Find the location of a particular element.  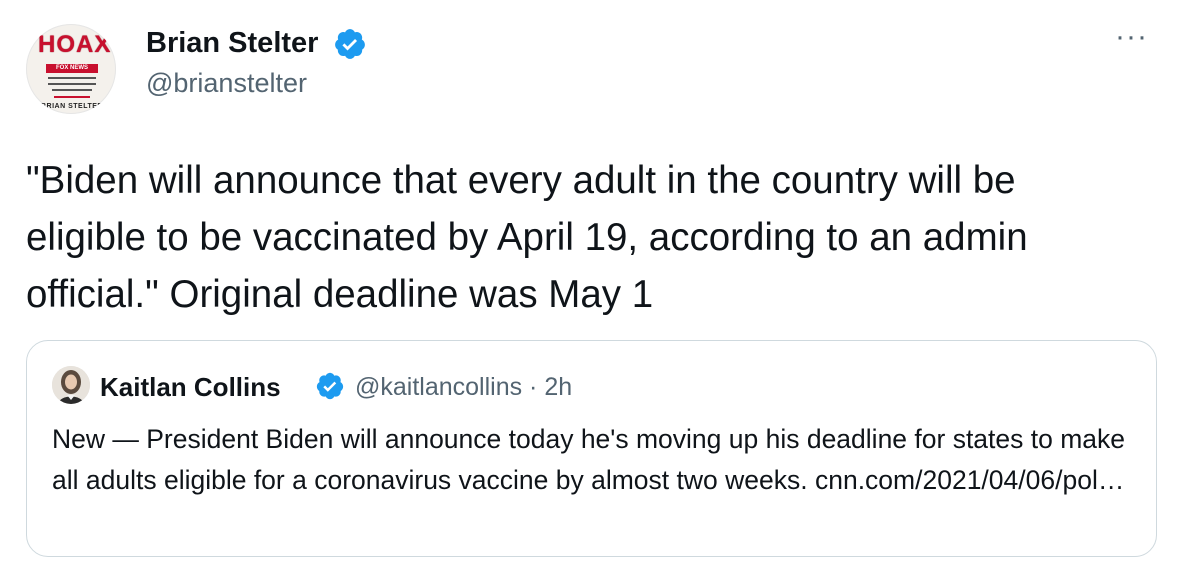

author-handle: @brianstelter is located at coordinates (226, 83).